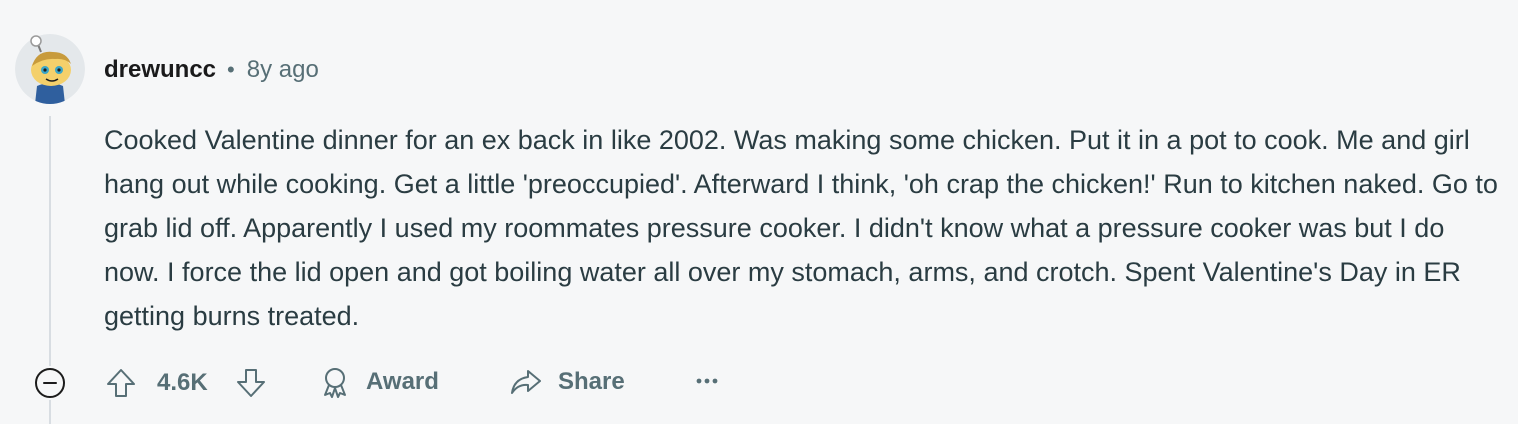 The height and width of the screenshot is (424, 1518). Describe the element at coordinates (50, 69) in the screenshot. I see `user-avatar` at that location.